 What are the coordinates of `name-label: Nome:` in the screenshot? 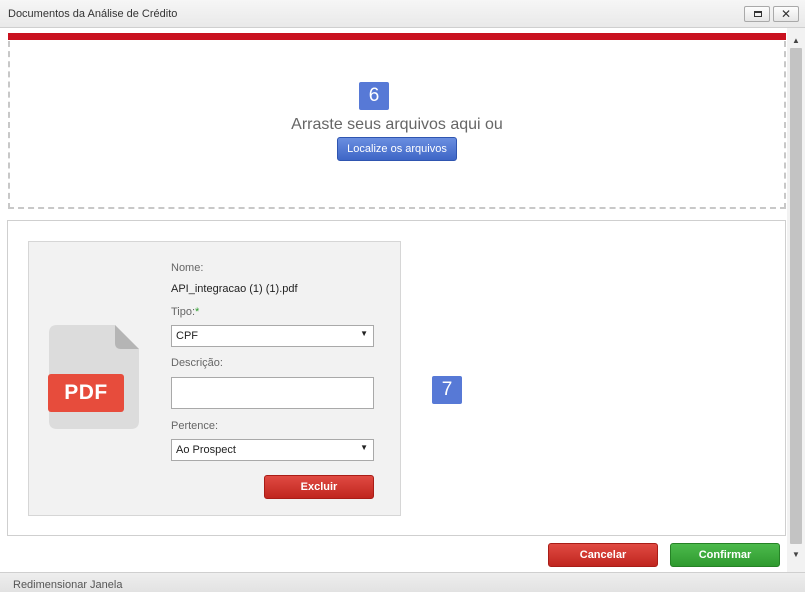 It's located at (187, 268).